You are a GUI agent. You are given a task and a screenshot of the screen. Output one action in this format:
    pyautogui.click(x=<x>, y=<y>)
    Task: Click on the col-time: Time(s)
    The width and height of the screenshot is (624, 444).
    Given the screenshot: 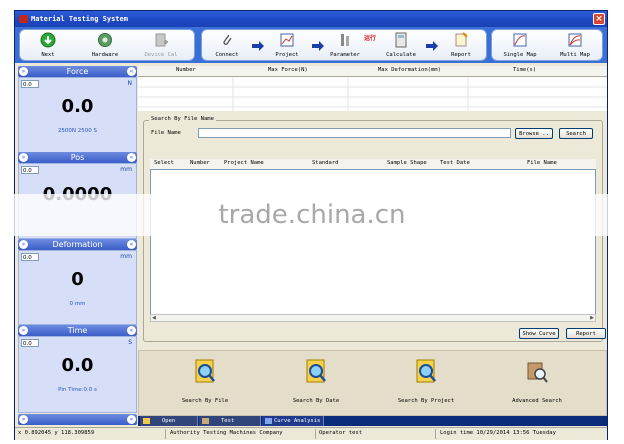 What is the action you would take?
    pyautogui.click(x=524, y=70)
    